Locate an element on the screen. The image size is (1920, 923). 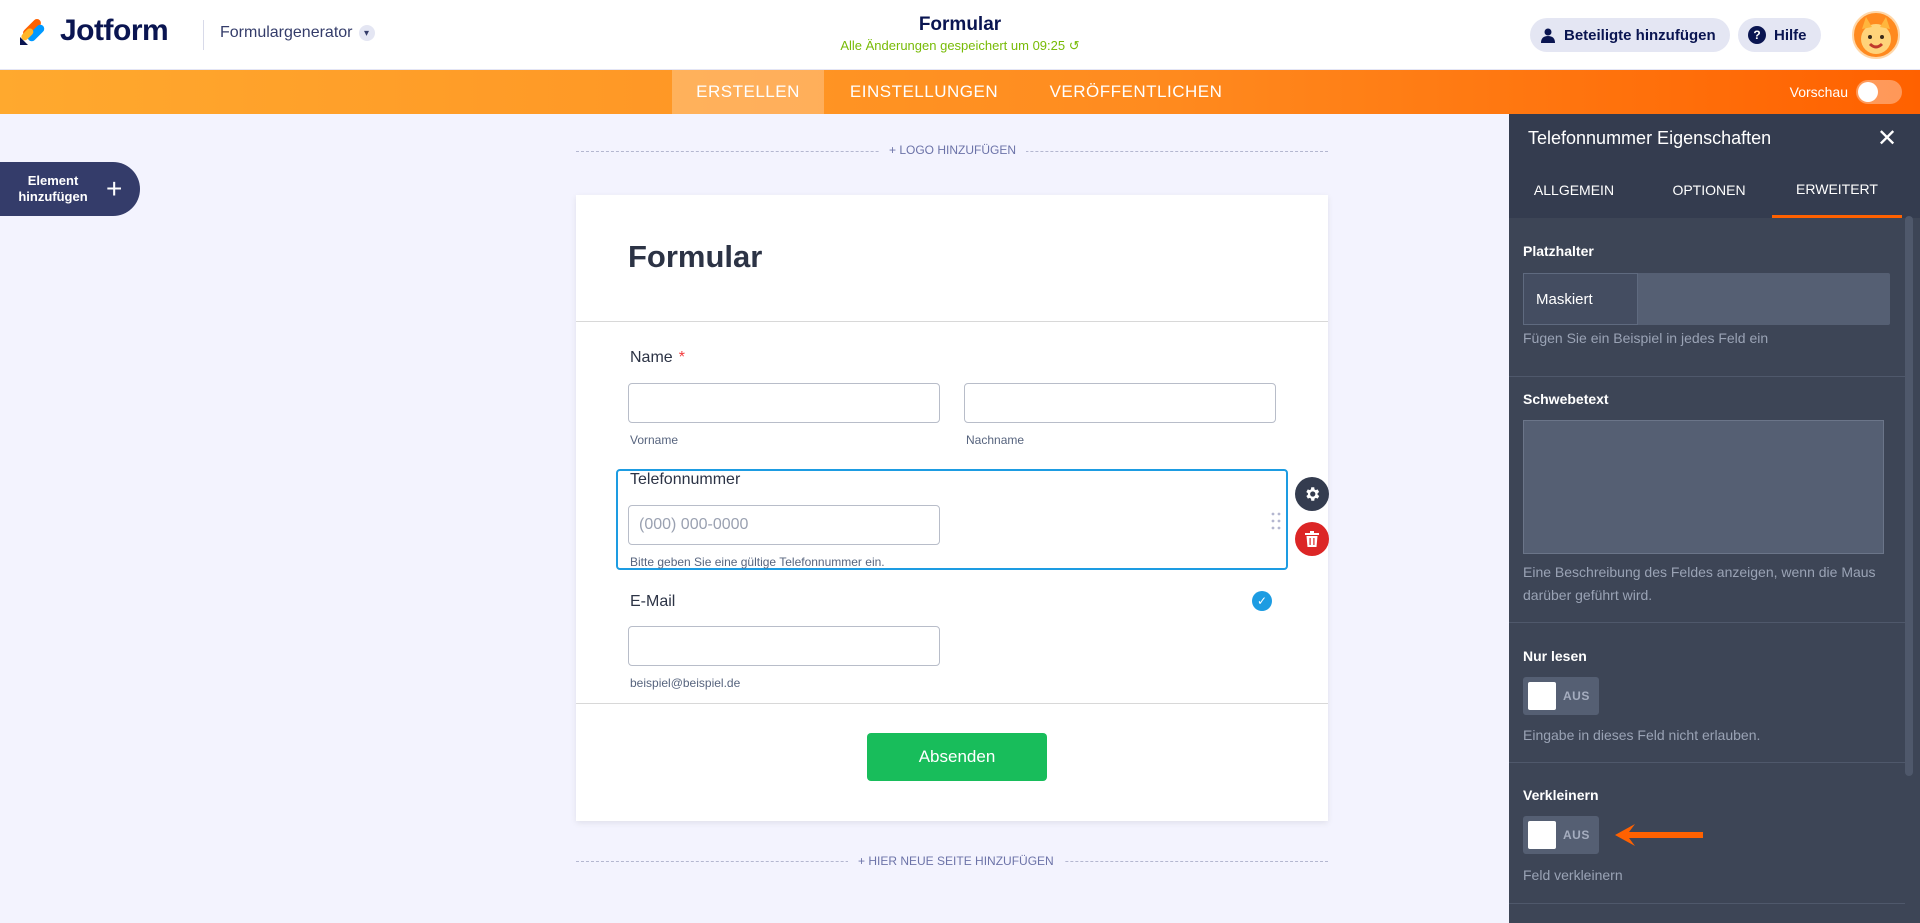
submit-button: Absenden is located at coordinates (957, 757).